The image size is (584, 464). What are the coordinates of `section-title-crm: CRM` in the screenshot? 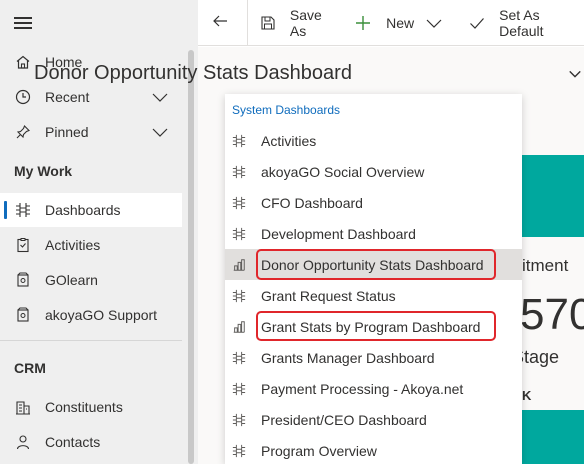 It's located at (30, 368).